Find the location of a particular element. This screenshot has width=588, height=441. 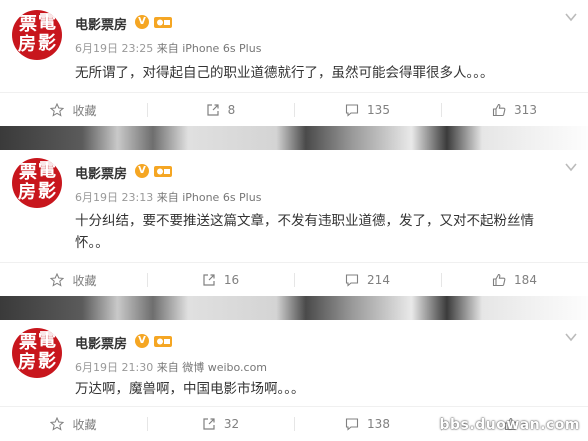

comment-count: 135 is located at coordinates (378, 110).